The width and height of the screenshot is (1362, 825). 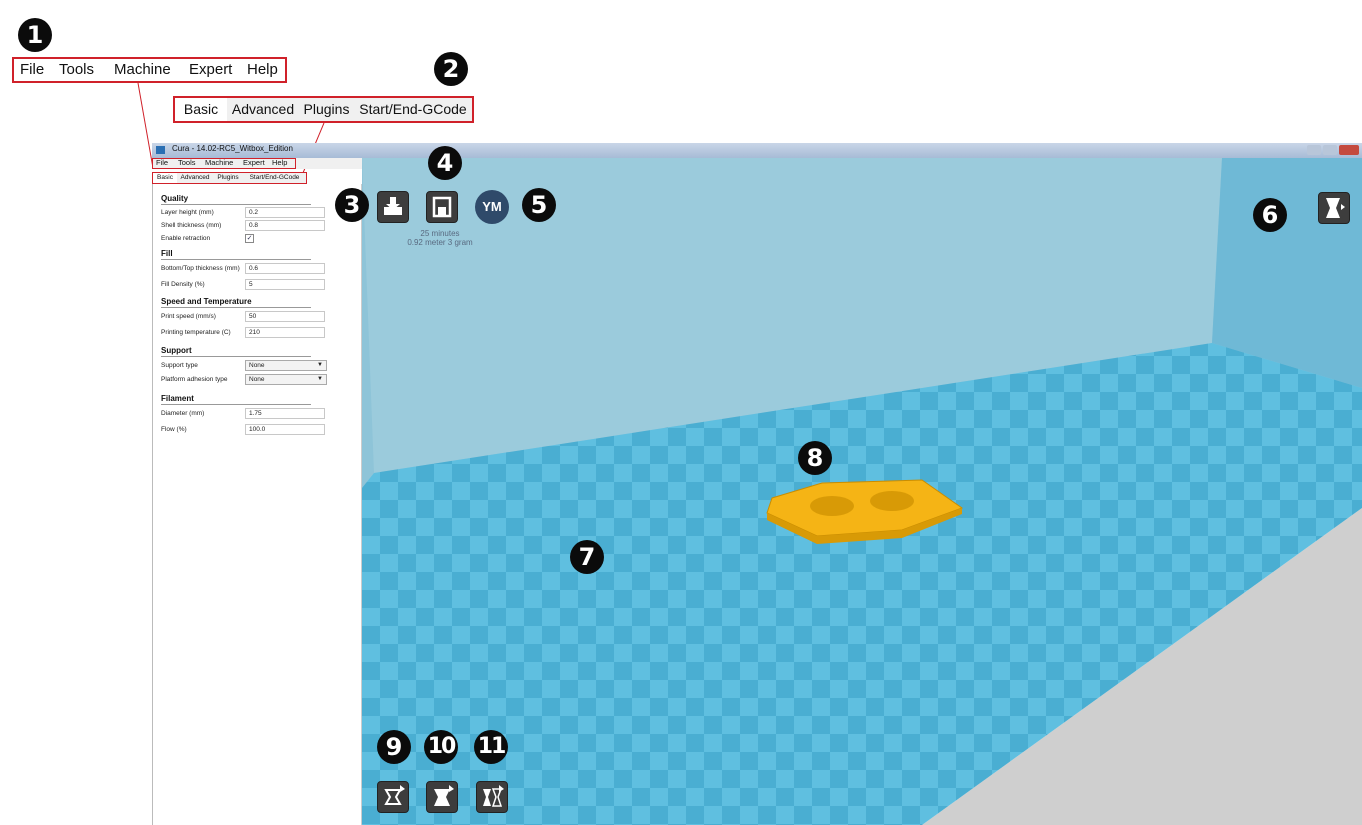 What do you see at coordinates (1314, 150) in the screenshot?
I see `minimize-icon` at bounding box center [1314, 150].